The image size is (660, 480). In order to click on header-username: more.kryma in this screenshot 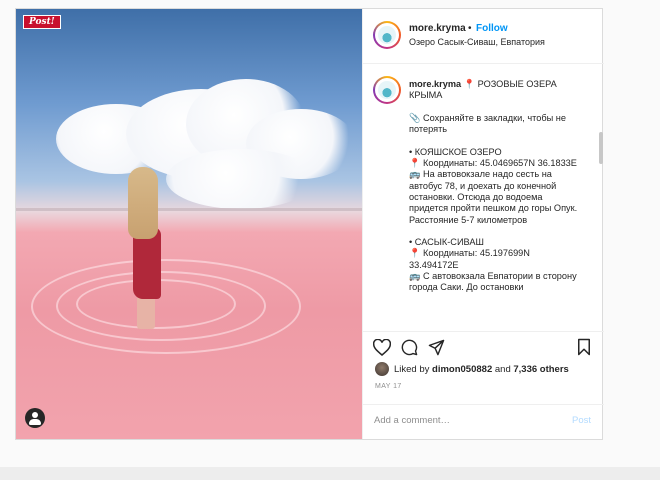, I will do `click(437, 28)`.